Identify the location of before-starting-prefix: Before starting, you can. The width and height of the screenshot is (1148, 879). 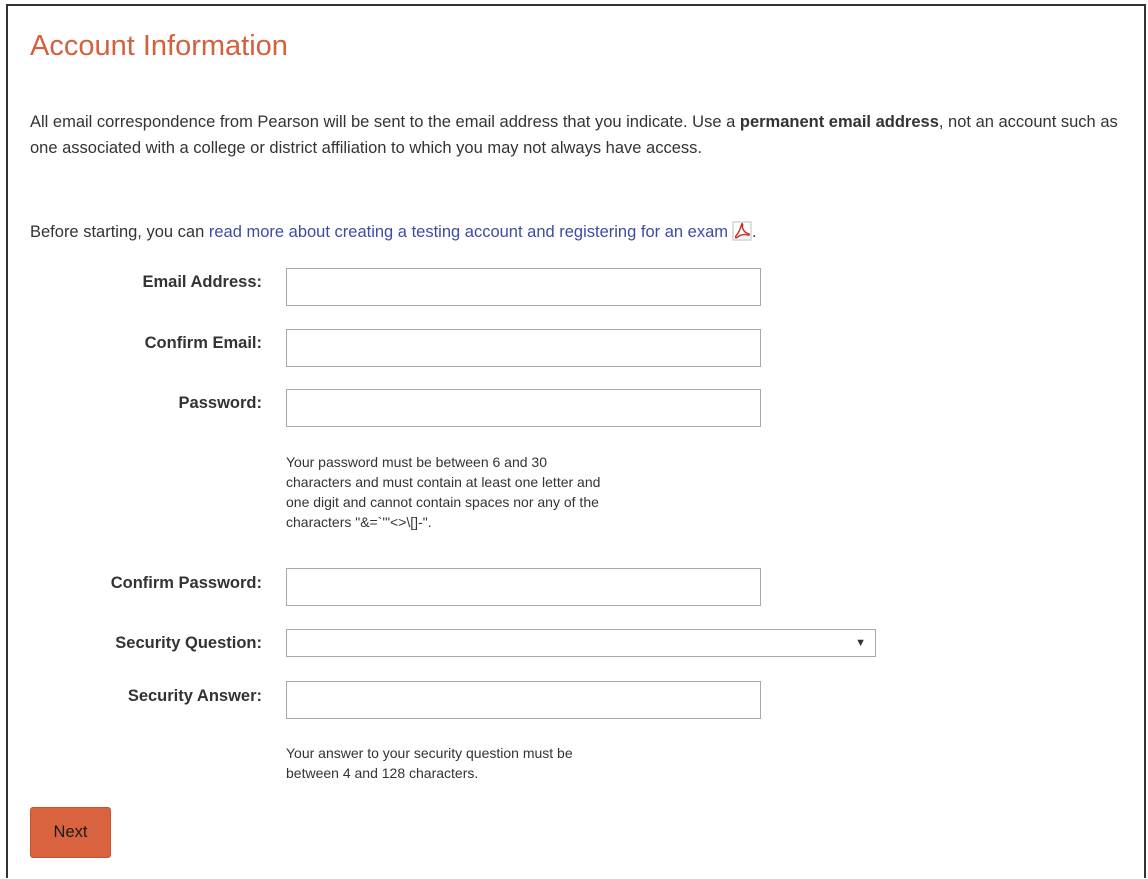
(119, 232).